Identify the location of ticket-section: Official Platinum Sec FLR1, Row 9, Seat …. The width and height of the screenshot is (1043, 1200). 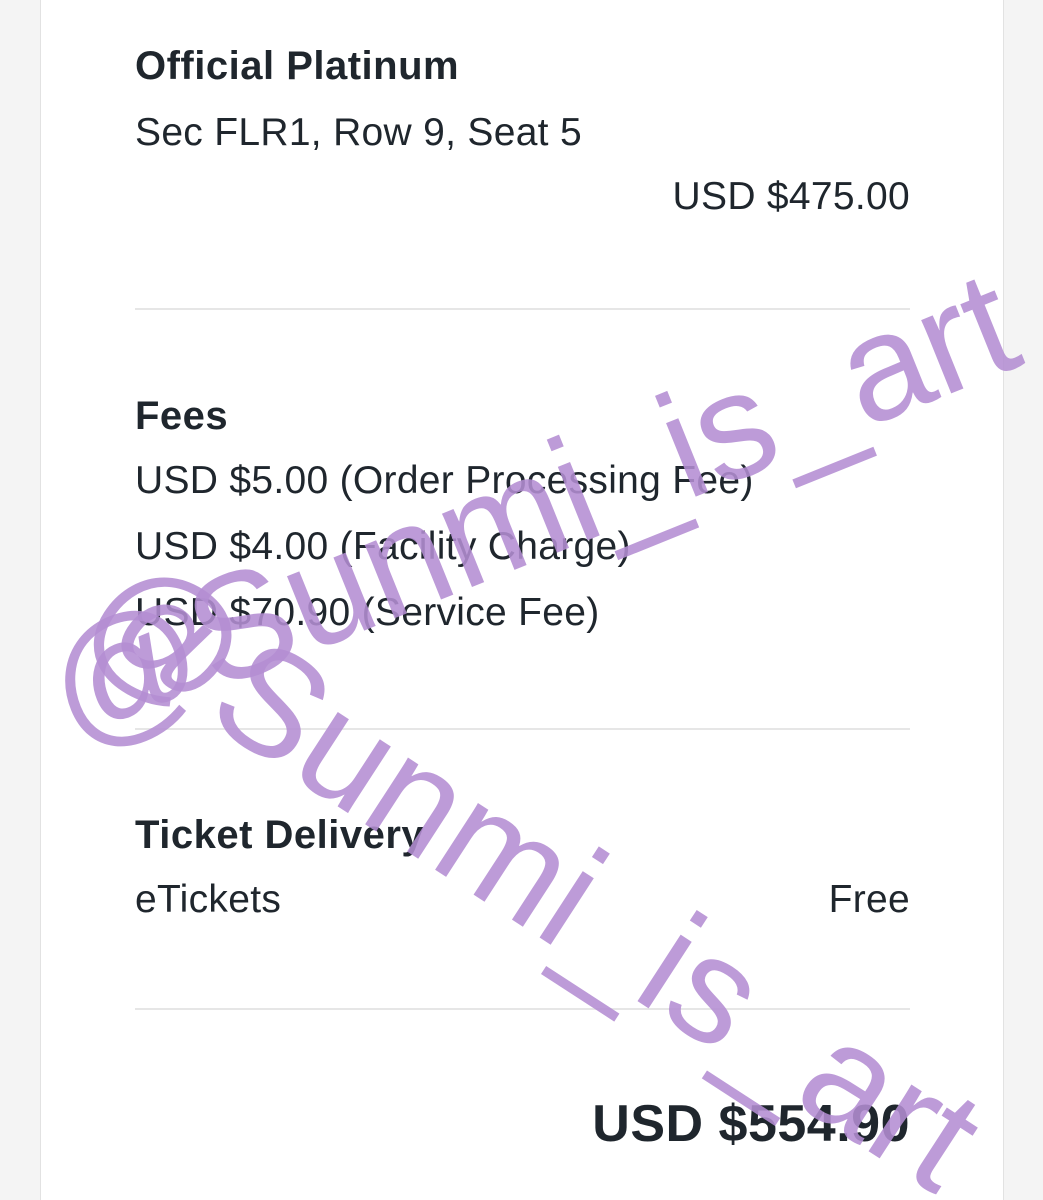
(522, 131).